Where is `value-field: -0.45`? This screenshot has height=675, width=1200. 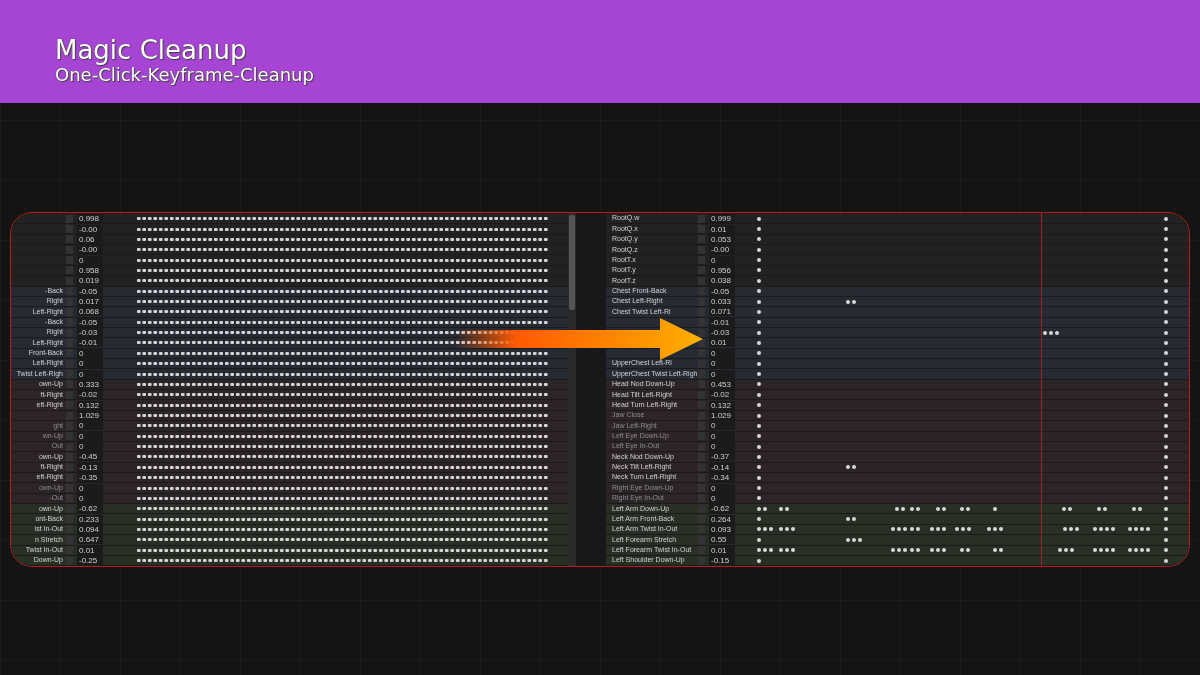 value-field: -0.45 is located at coordinates (90, 457).